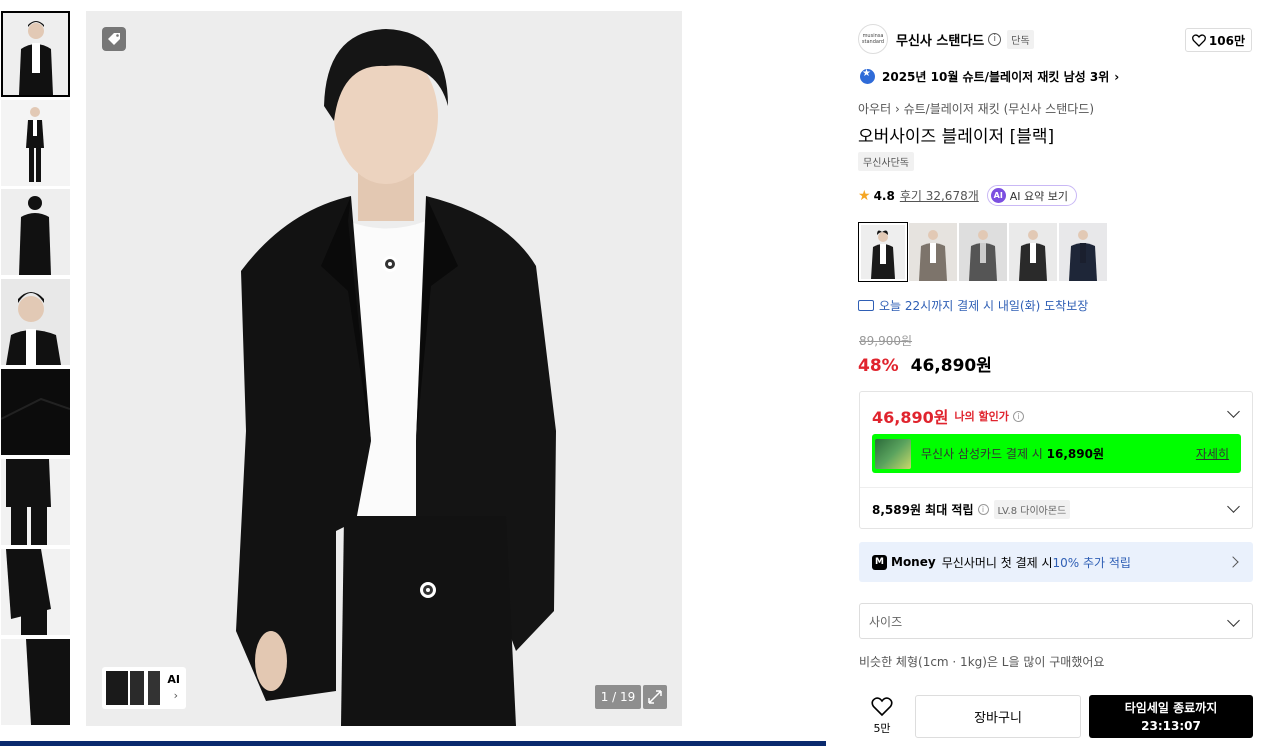 The image size is (1272, 746). What do you see at coordinates (933, 252) in the screenshot?
I see `color-swatch-beige` at bounding box center [933, 252].